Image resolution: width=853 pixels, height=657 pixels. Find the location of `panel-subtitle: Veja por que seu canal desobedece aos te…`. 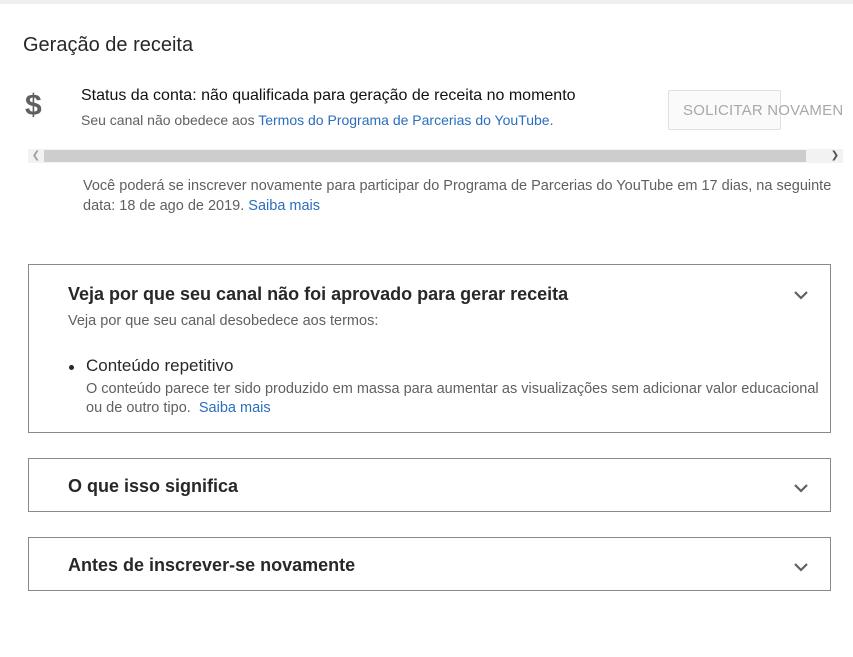

panel-subtitle: Veja por que seu canal desobedece aos te… is located at coordinates (223, 321).